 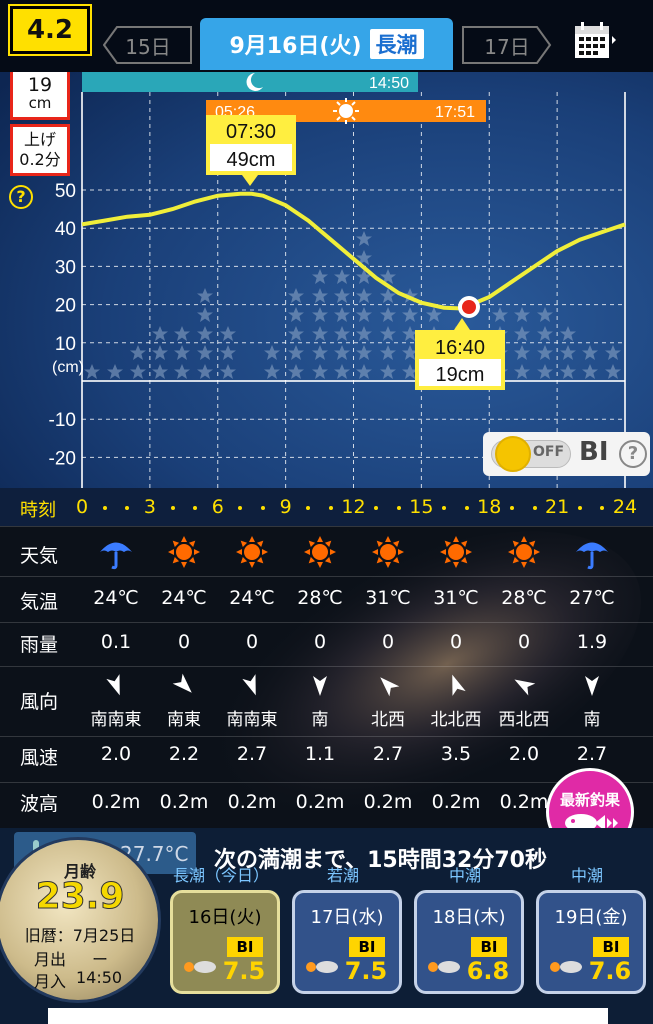 I want to click on lunar-date: 旧暦：7月25日, so click(x=80, y=935).